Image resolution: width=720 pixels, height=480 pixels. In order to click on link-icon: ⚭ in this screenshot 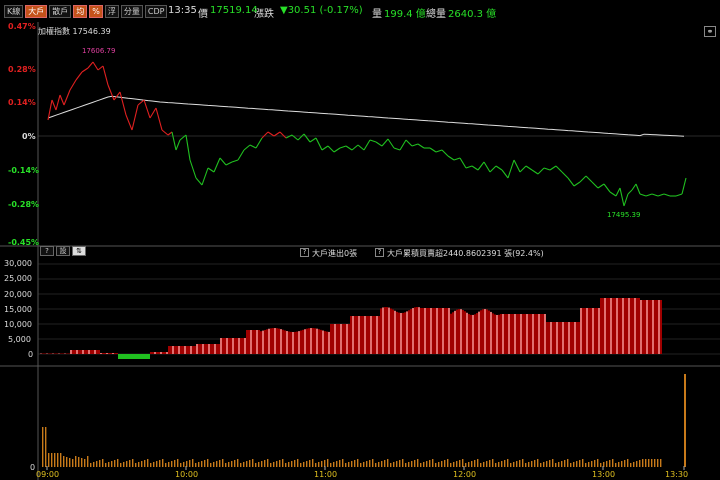, I will do `click(710, 31)`.